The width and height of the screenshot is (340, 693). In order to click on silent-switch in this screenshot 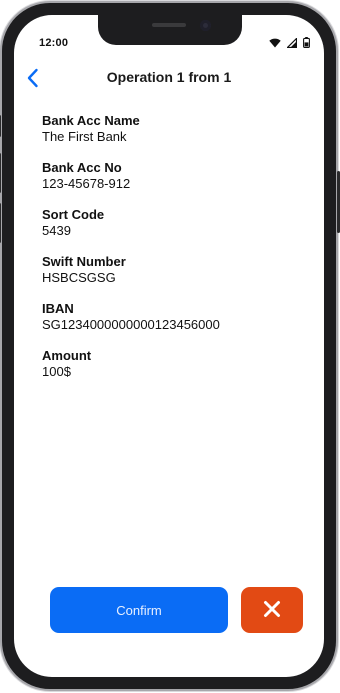, I will do `click(0, 126)`.